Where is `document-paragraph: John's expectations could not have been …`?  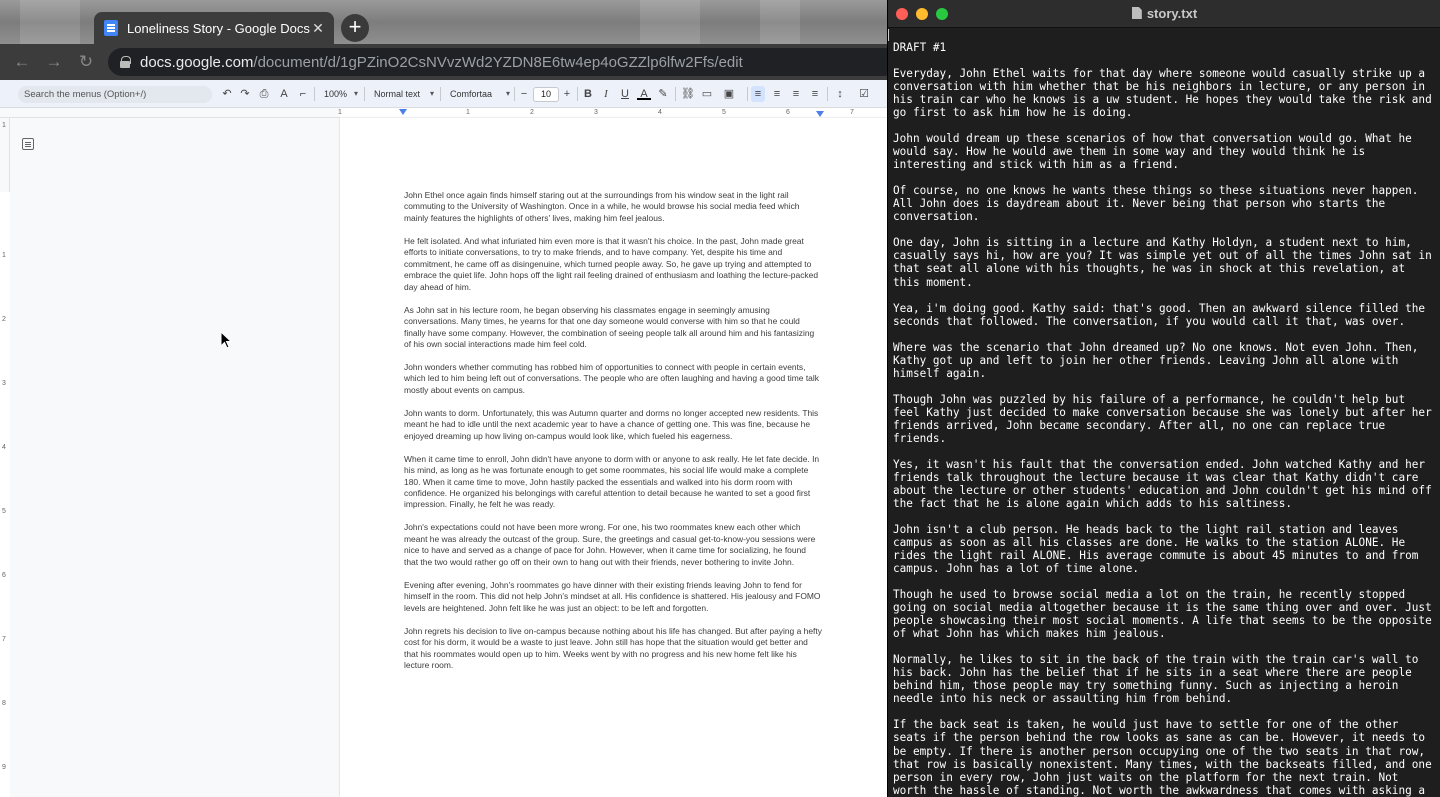 document-paragraph: John's expectations could not have been … is located at coordinates (613, 545).